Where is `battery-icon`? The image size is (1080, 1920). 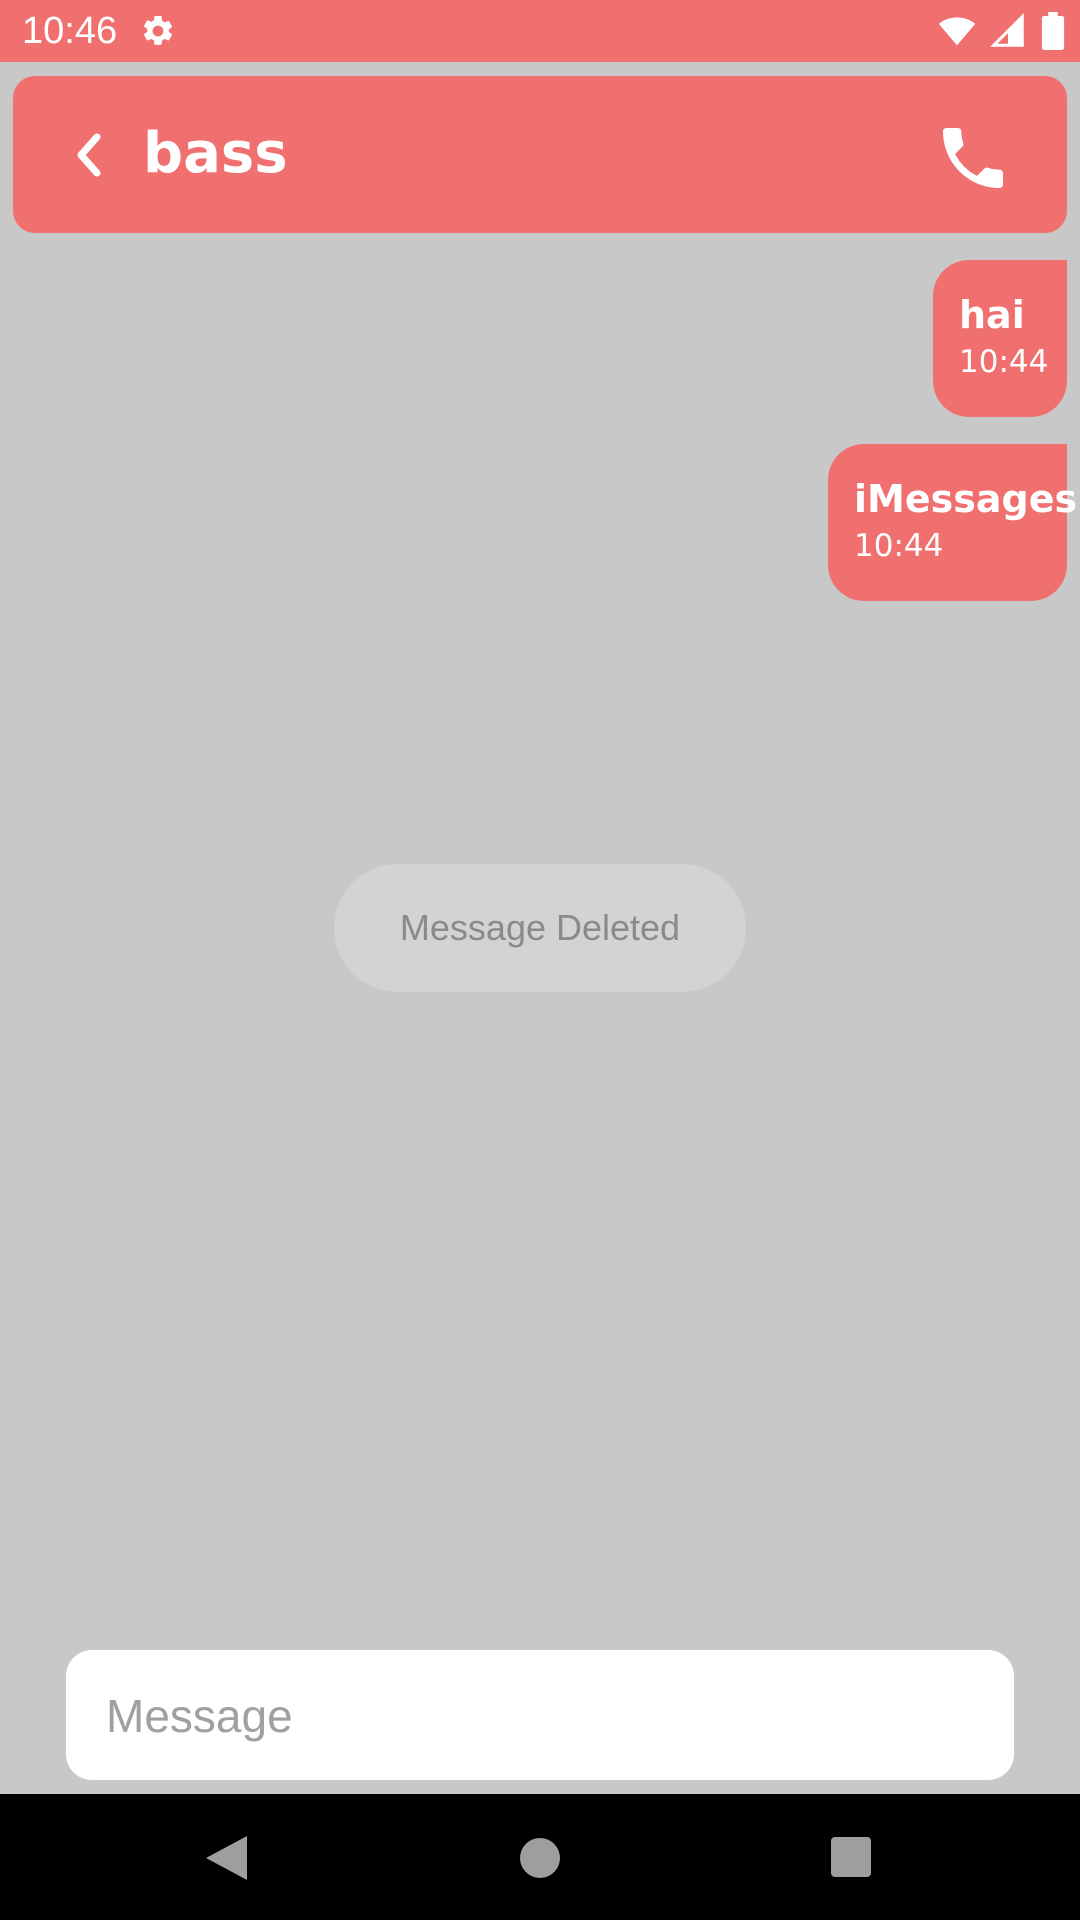 battery-icon is located at coordinates (1053, 31).